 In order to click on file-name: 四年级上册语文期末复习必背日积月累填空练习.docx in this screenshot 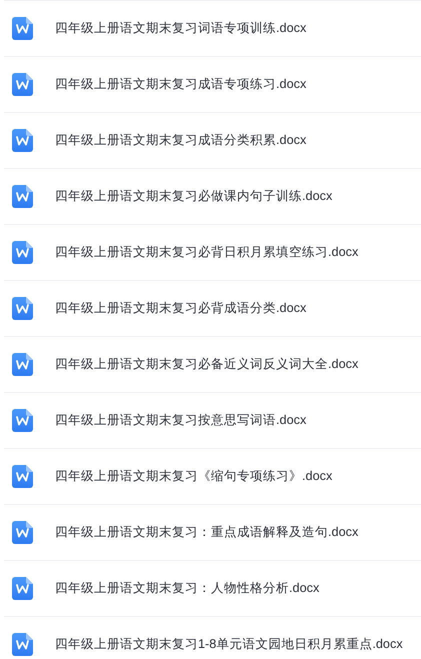, I will do `click(206, 252)`.